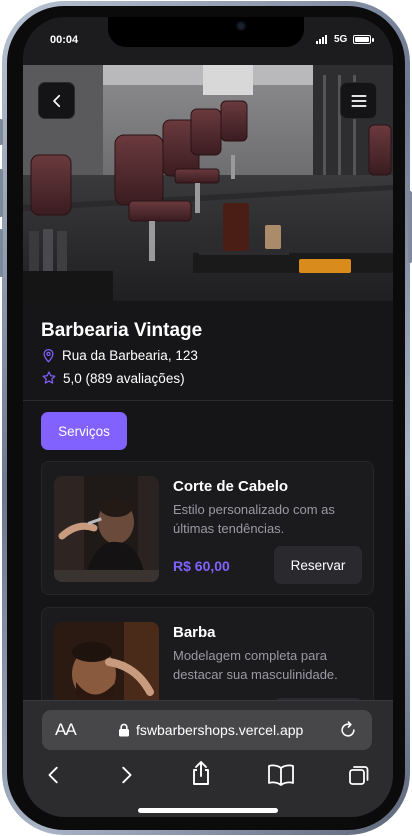 Image resolution: width=412 pixels, height=836 pixels. What do you see at coordinates (1, 193) in the screenshot?
I see `volume-up-button` at bounding box center [1, 193].